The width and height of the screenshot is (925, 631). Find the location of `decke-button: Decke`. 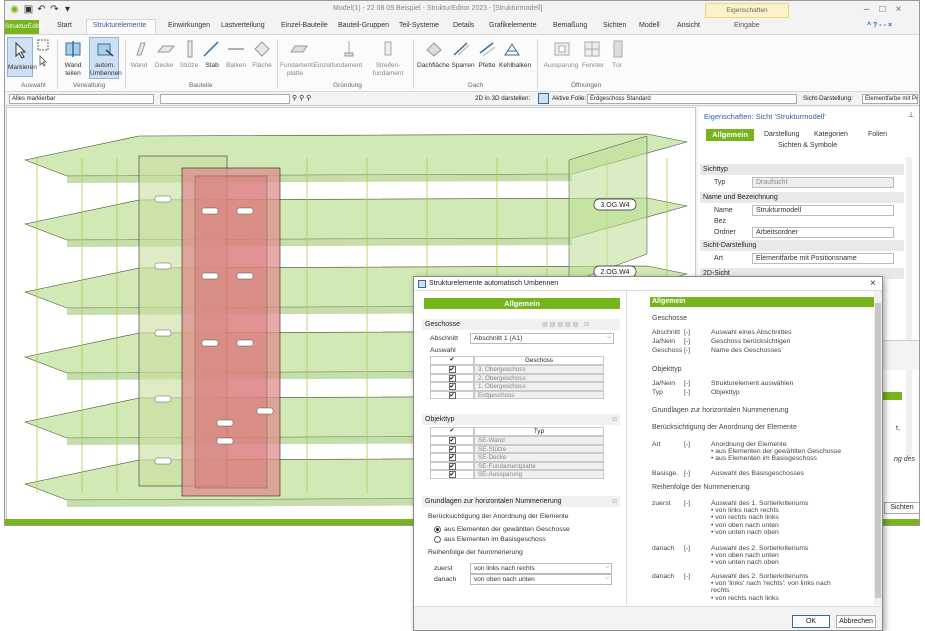

decke-button: Decke is located at coordinates (164, 66).